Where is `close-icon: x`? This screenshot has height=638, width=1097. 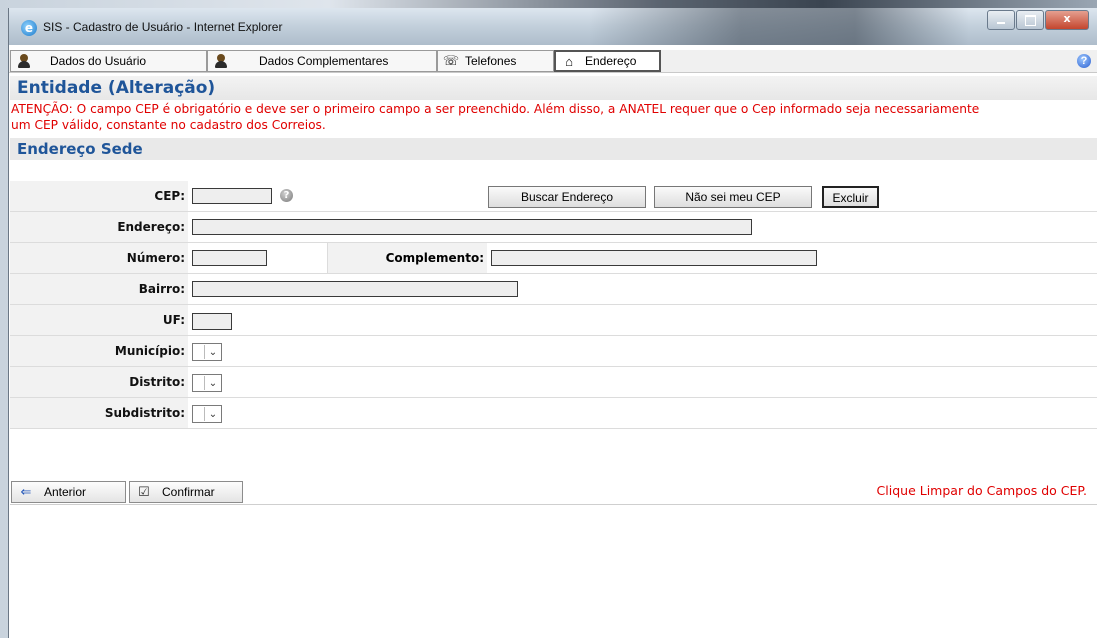 close-icon: x is located at coordinates (1067, 18).